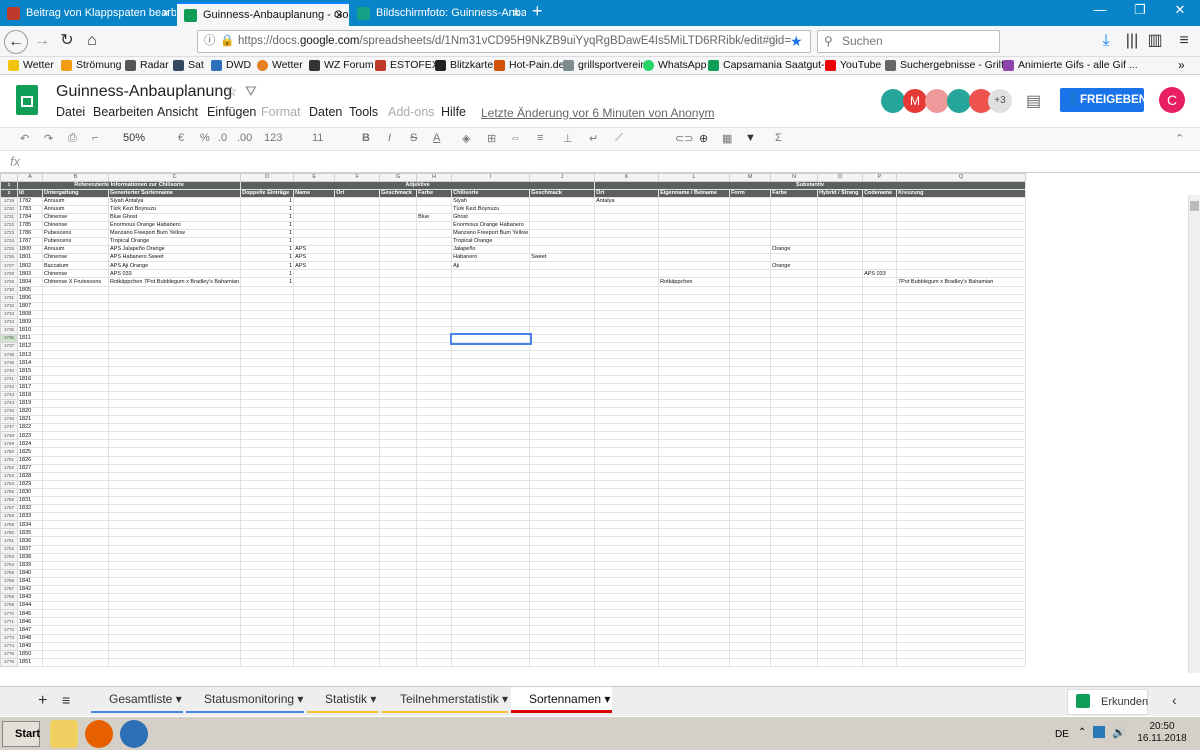 The width and height of the screenshot is (1200, 750). Describe the element at coordinates (75, 266) in the screenshot. I see `cell: Baccatum` at that location.